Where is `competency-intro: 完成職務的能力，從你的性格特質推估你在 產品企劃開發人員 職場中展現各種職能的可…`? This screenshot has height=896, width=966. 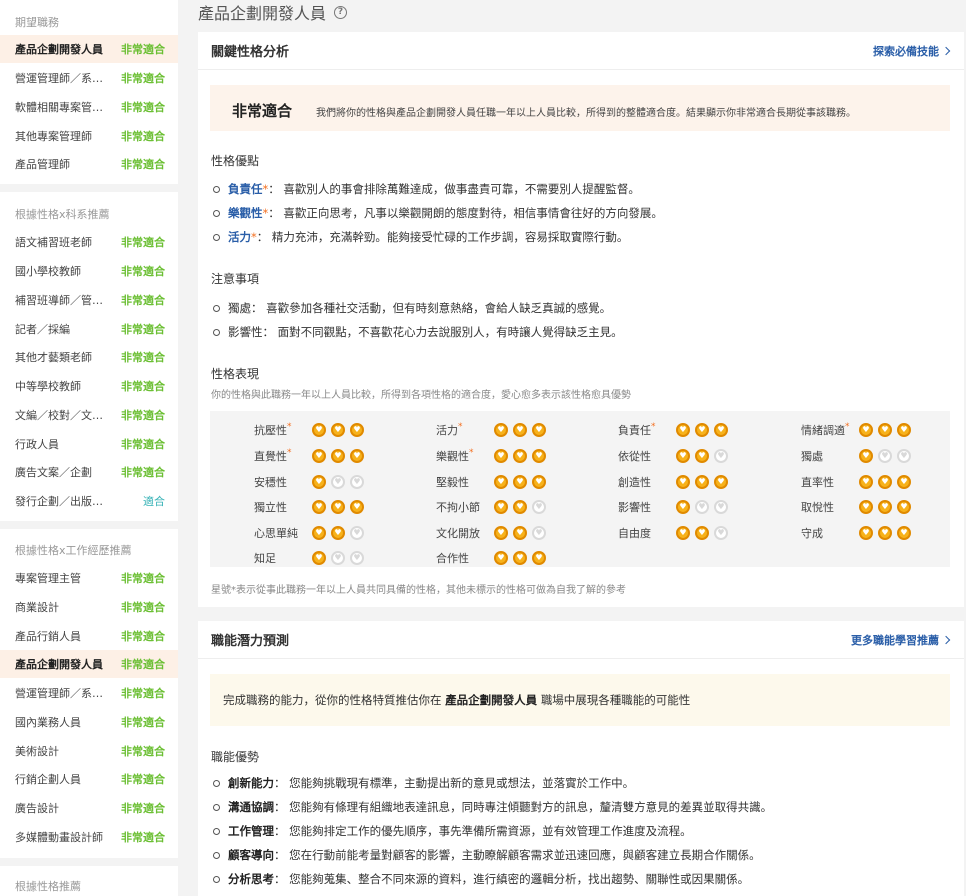
competency-intro: 完成職務的能力，從你的性格特質推估你在 產品企劃開發人員 職場中展現各種職能的可… is located at coordinates (456, 700).